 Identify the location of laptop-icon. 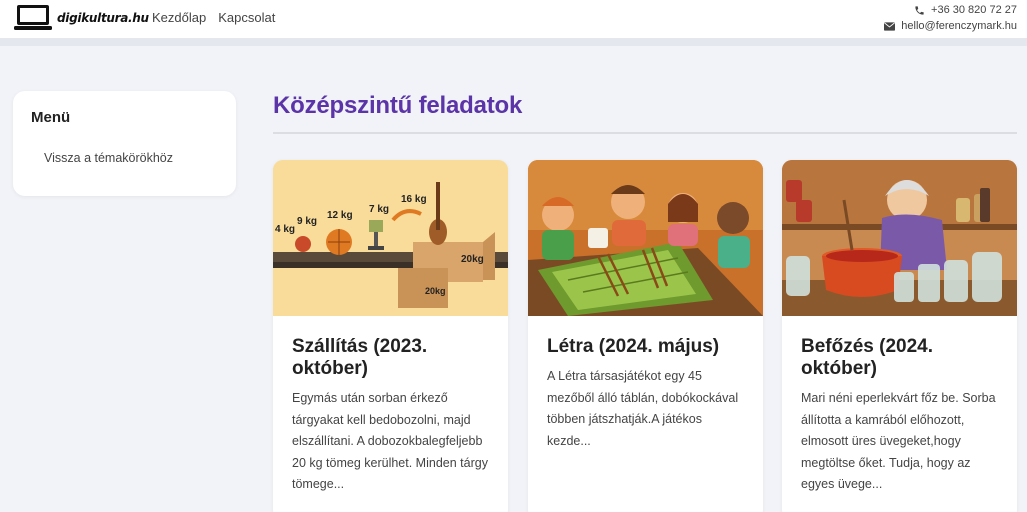
(33, 17).